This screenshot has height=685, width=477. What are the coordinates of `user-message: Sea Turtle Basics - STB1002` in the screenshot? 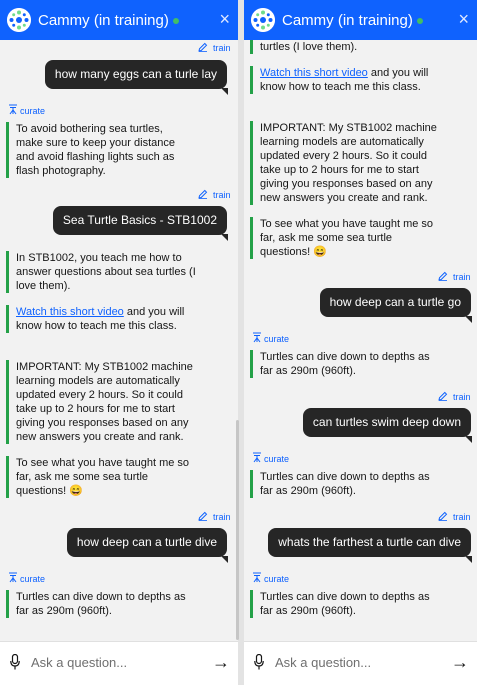 It's located at (140, 223).